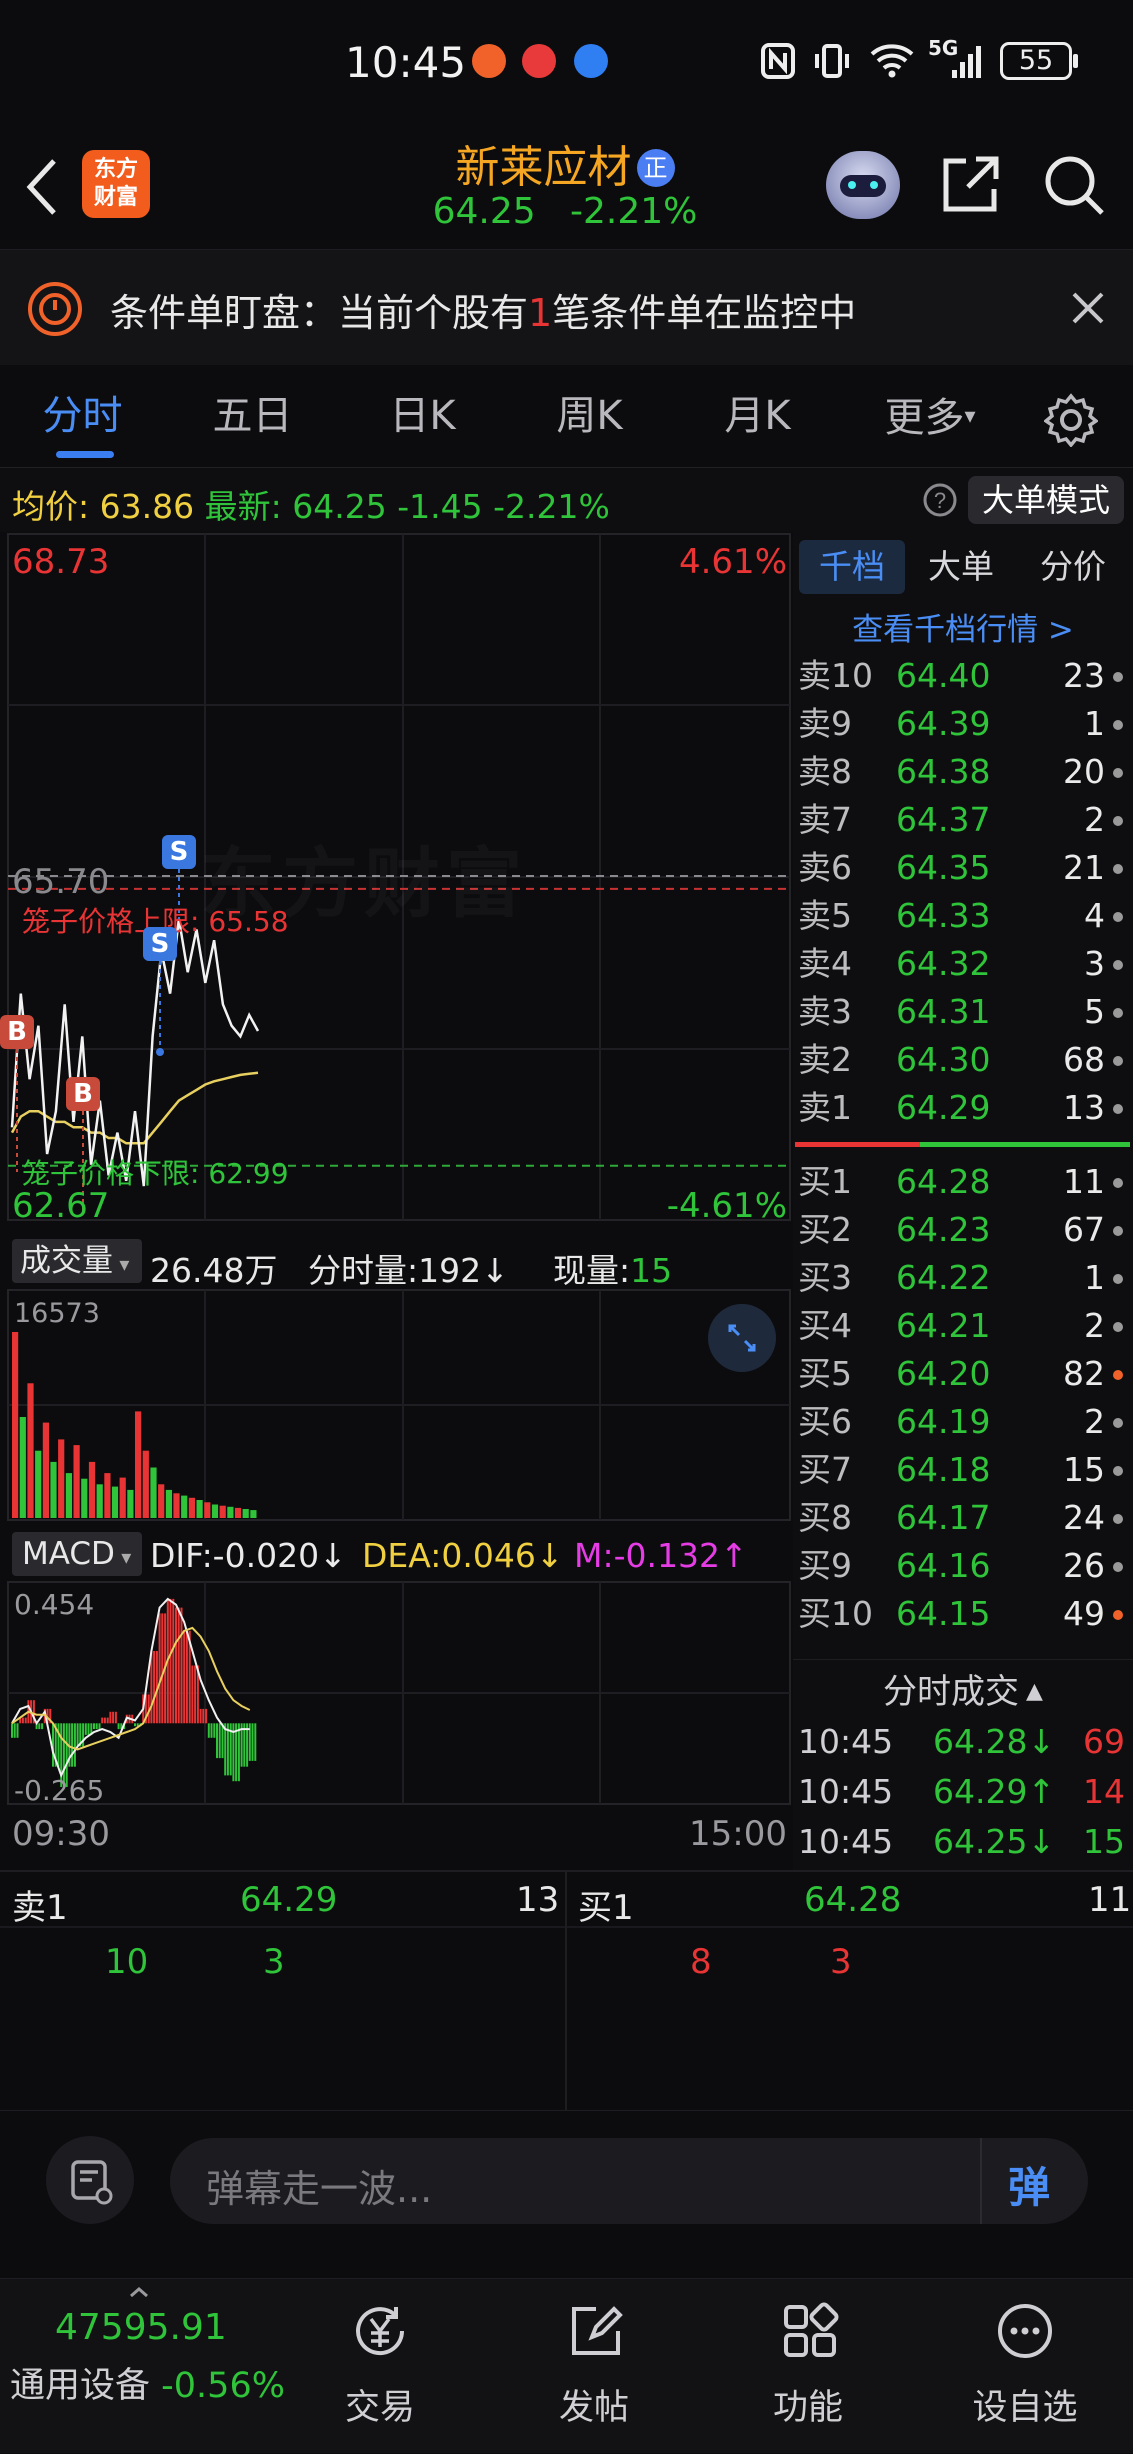 The width and height of the screenshot is (1133, 2454). What do you see at coordinates (963, 1566) in the screenshot?
I see `bid-row: 买9 64.16 26` at bounding box center [963, 1566].